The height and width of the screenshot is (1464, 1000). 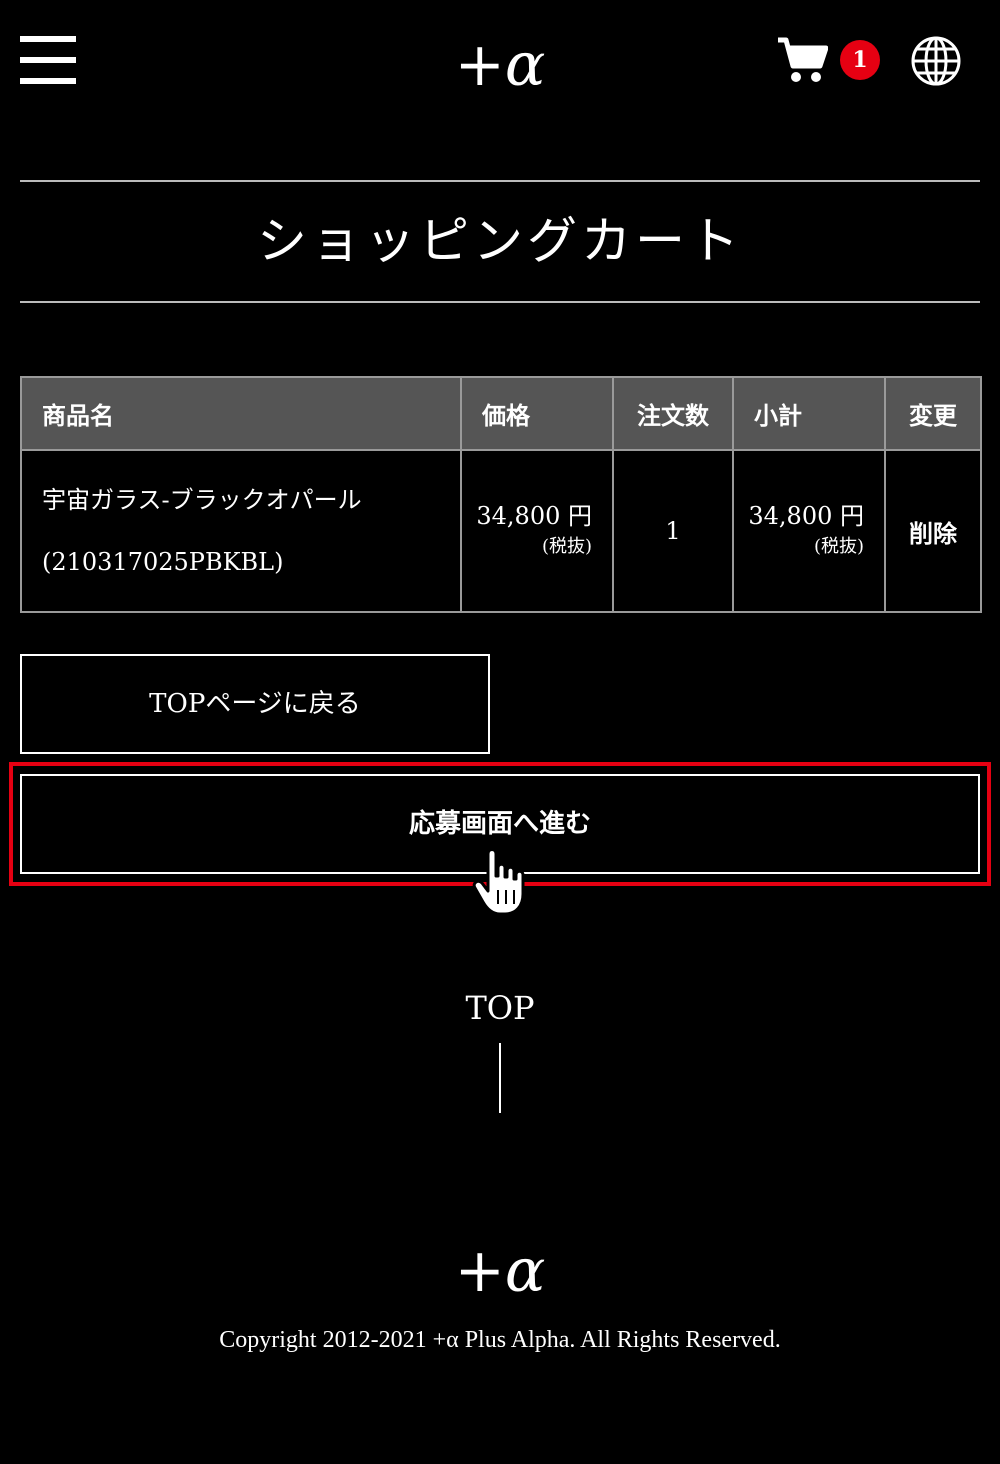 What do you see at coordinates (500, 241) in the screenshot?
I see `page-title: ショッピングカート` at bounding box center [500, 241].